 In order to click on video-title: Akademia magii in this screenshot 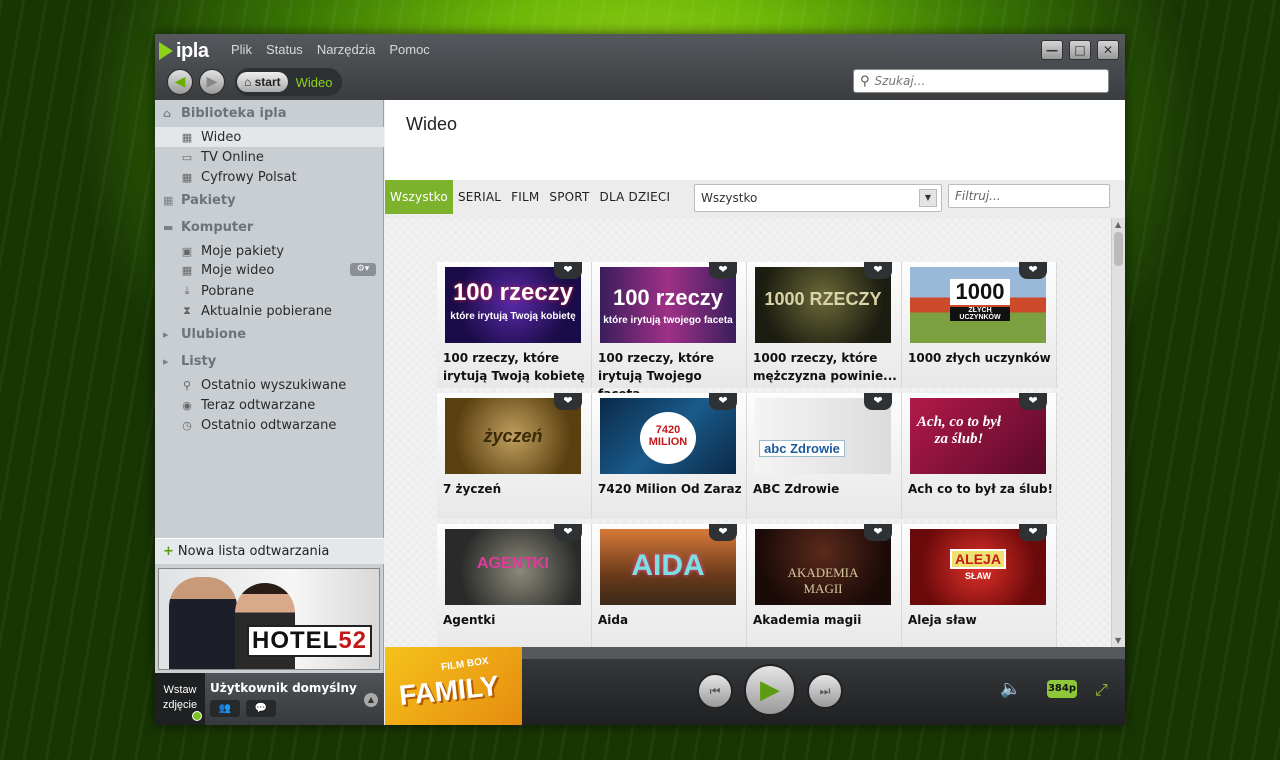, I will do `click(807, 620)`.